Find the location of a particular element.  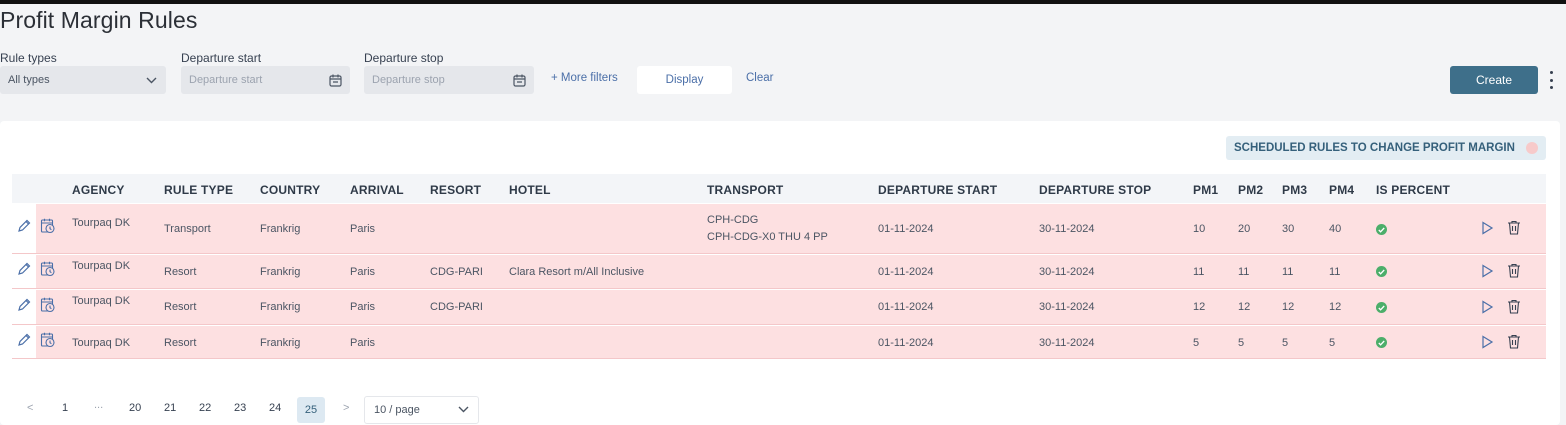

col-pm3: PM3 is located at coordinates (1295, 190).